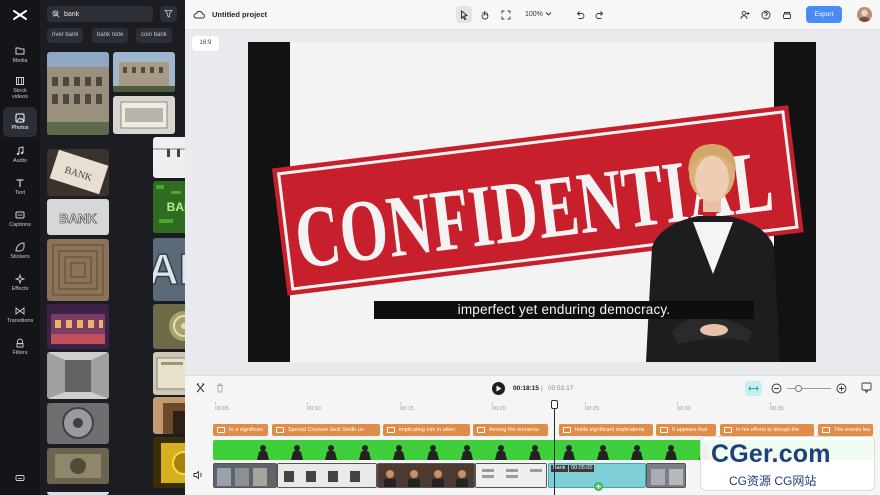 The width and height of the screenshot is (880, 495). I want to click on funnel-icon, so click(168, 14).